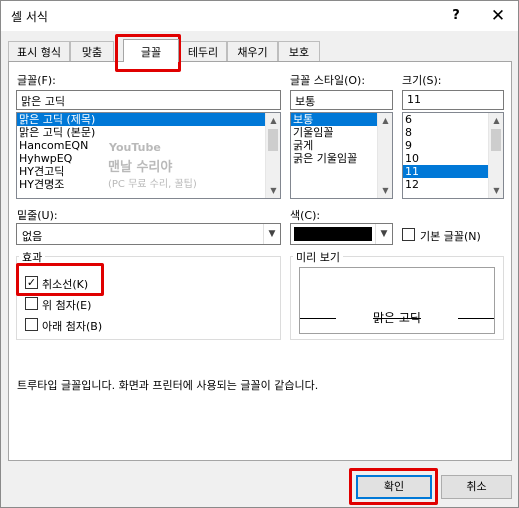 The image size is (519, 508). I want to click on dialog-title: 셀 서식, so click(29, 17).